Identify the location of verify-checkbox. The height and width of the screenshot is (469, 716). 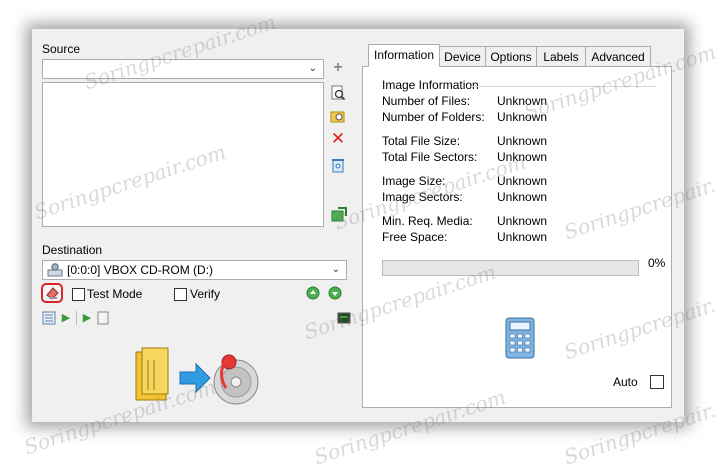
(180, 294).